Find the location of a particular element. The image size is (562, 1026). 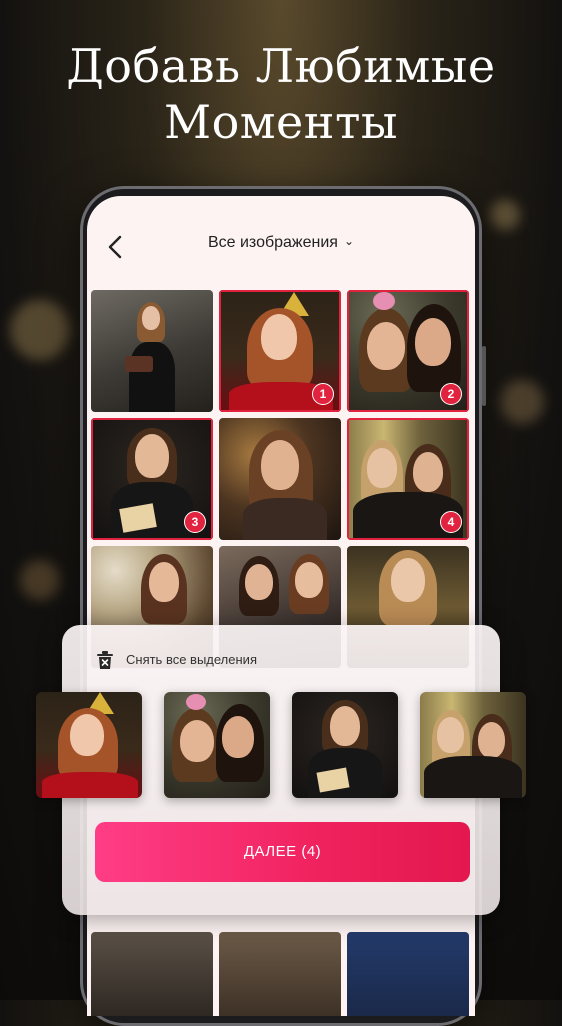

top-bar: Все изображения ⌄ is located at coordinates (281, 241).